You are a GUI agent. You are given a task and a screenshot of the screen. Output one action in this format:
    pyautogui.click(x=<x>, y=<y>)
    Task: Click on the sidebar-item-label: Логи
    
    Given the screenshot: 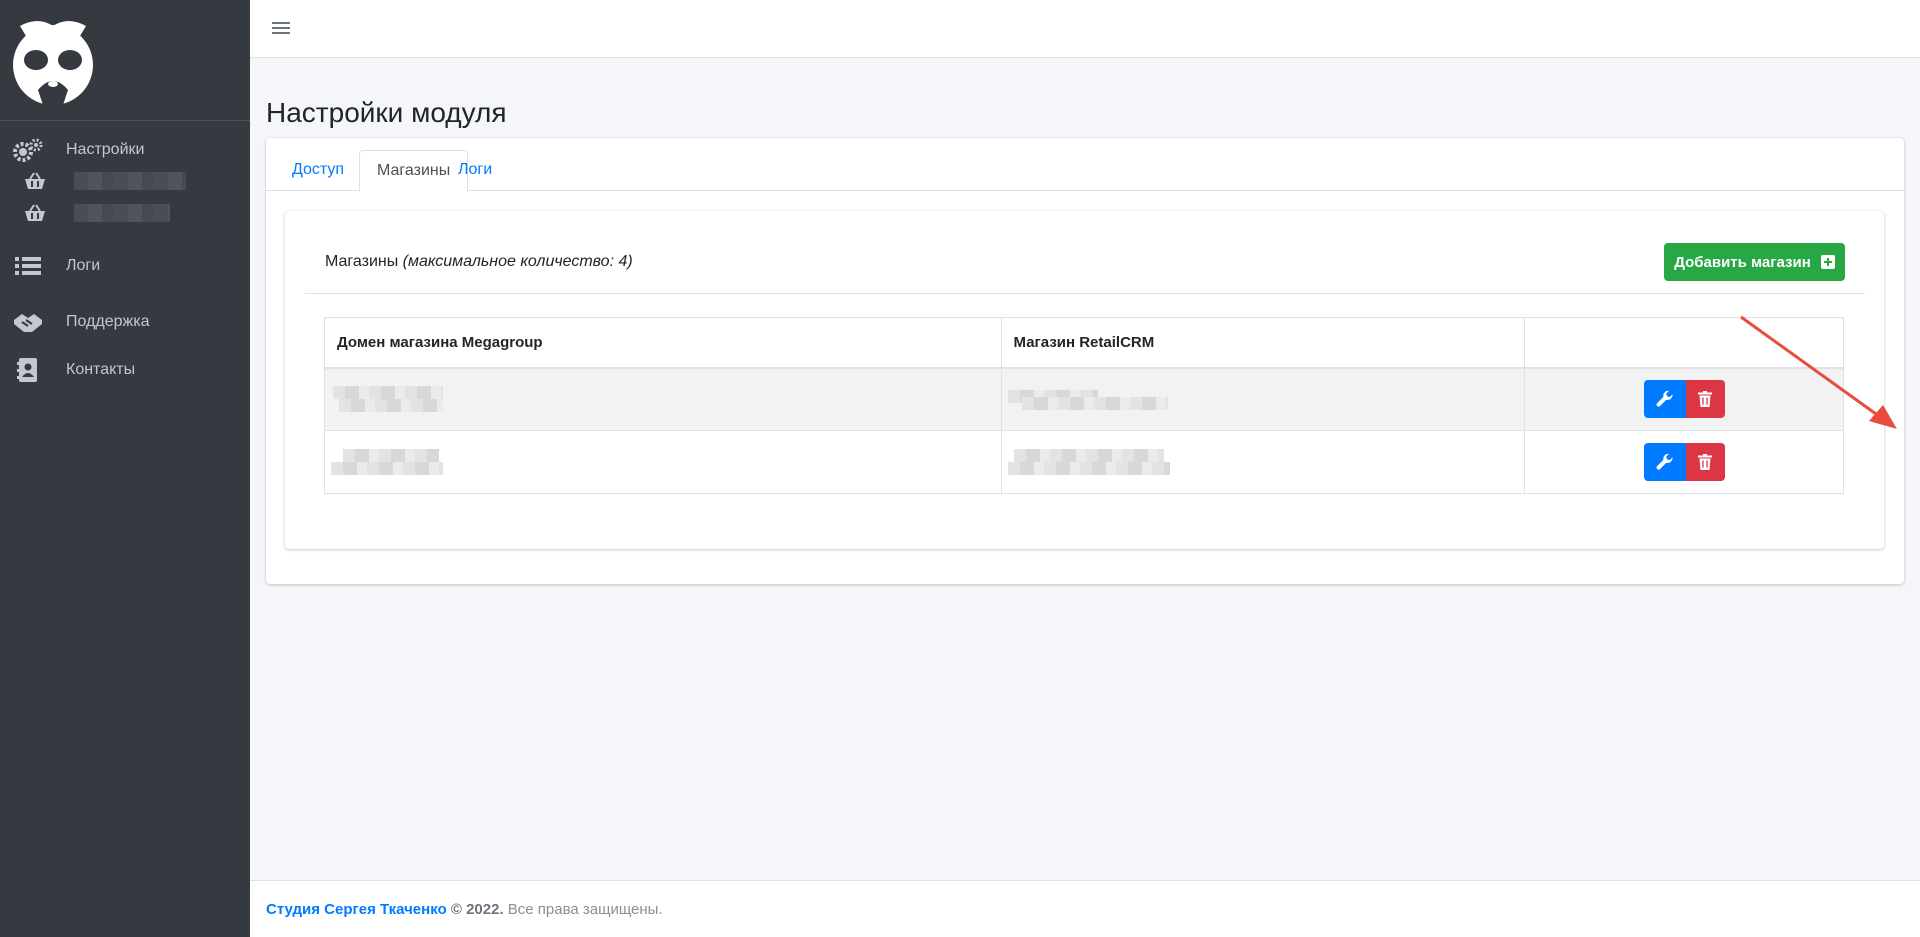 What is the action you would take?
    pyautogui.click(x=83, y=265)
    